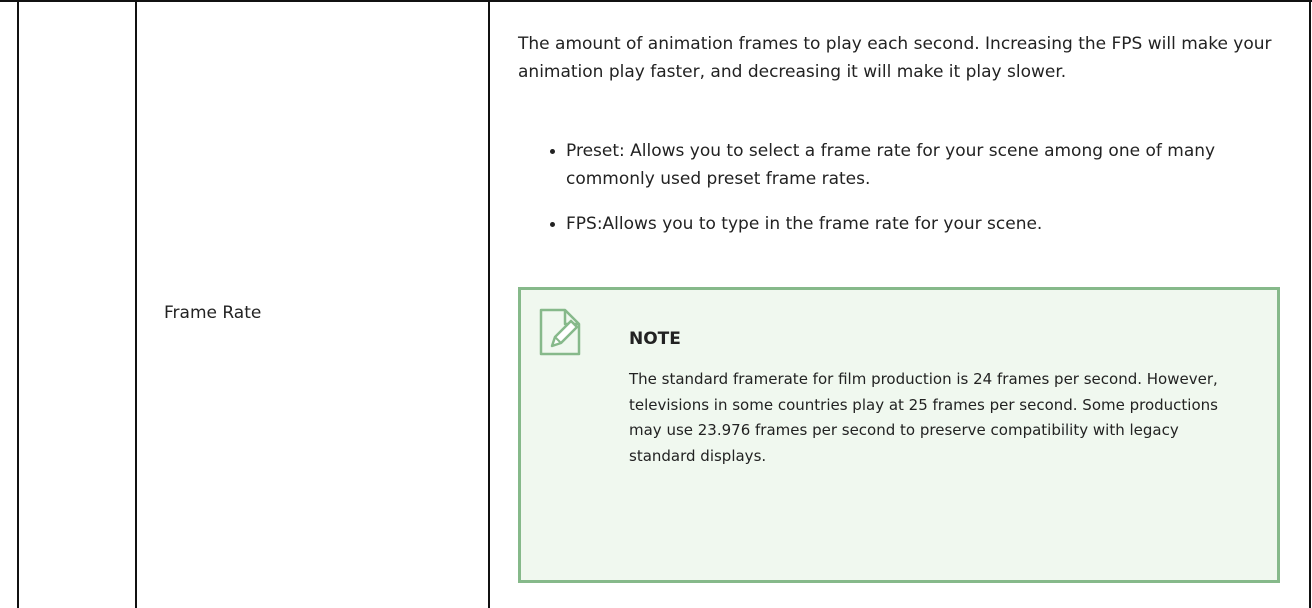 The height and width of the screenshot is (608, 1312). What do you see at coordinates (18, 305) in the screenshot?
I see `table-border-left` at bounding box center [18, 305].